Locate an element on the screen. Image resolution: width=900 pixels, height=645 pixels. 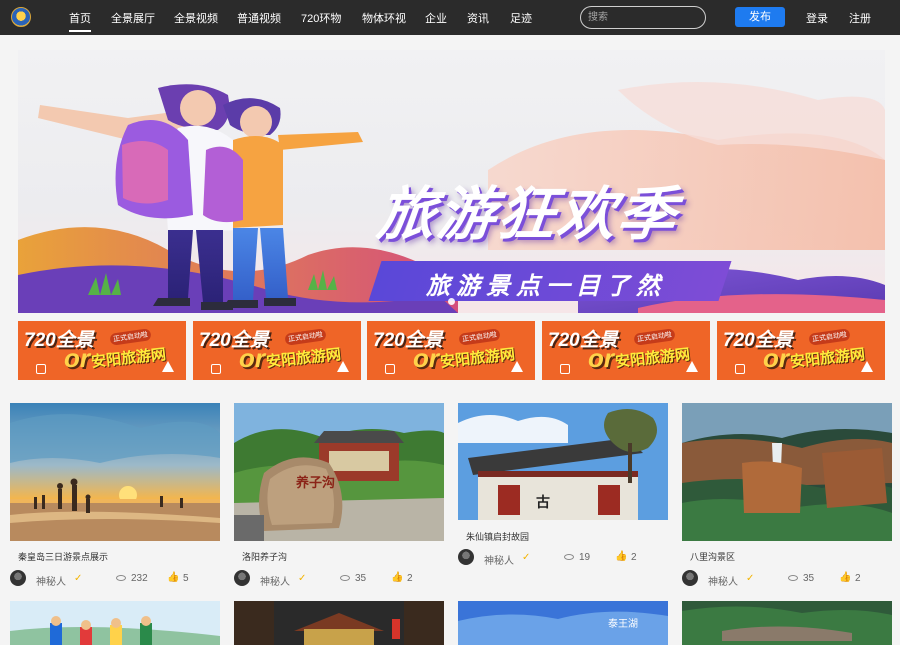
like-count: 5 is located at coordinates (186, 578).